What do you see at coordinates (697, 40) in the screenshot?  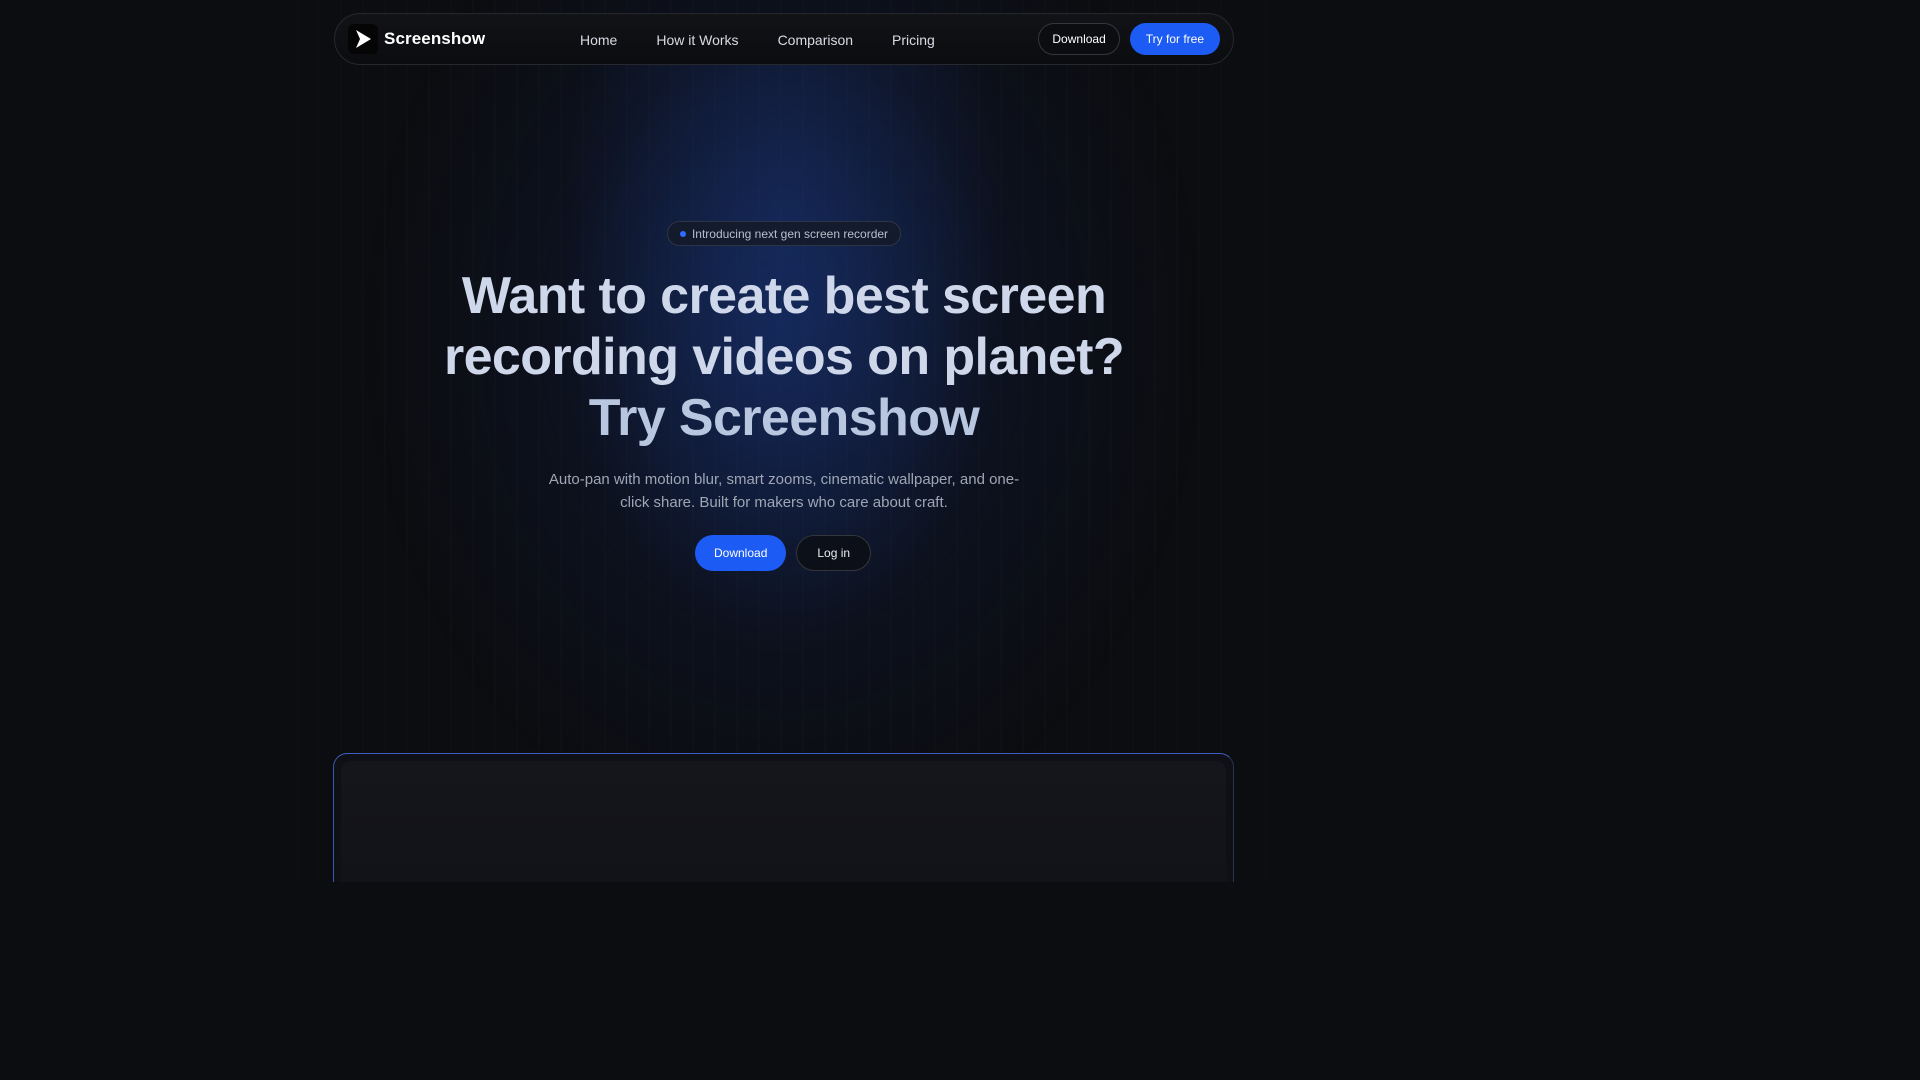 I see `nav-link-how-it-works: How it Works` at bounding box center [697, 40].